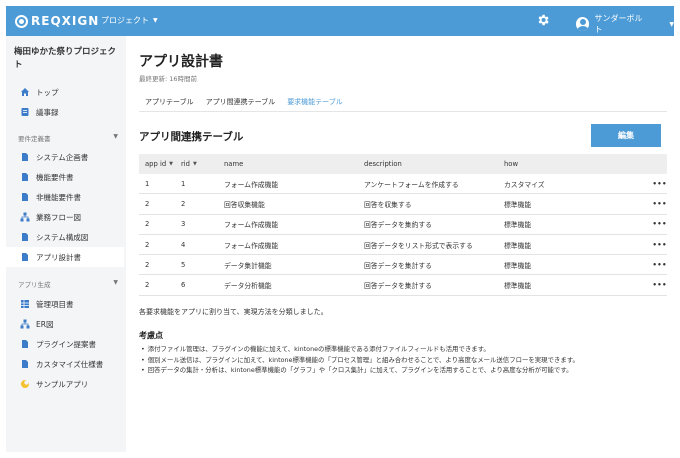 This screenshot has width=680, height=458. I want to click on column-header-app-id: app id ▼, so click(160, 164).